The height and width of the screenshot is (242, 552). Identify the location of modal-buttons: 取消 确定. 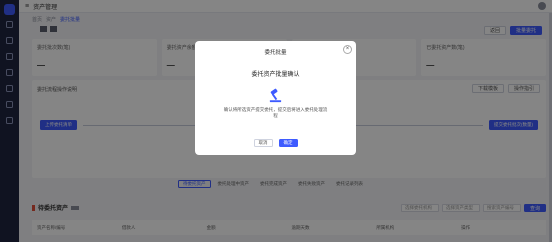
(275, 143).